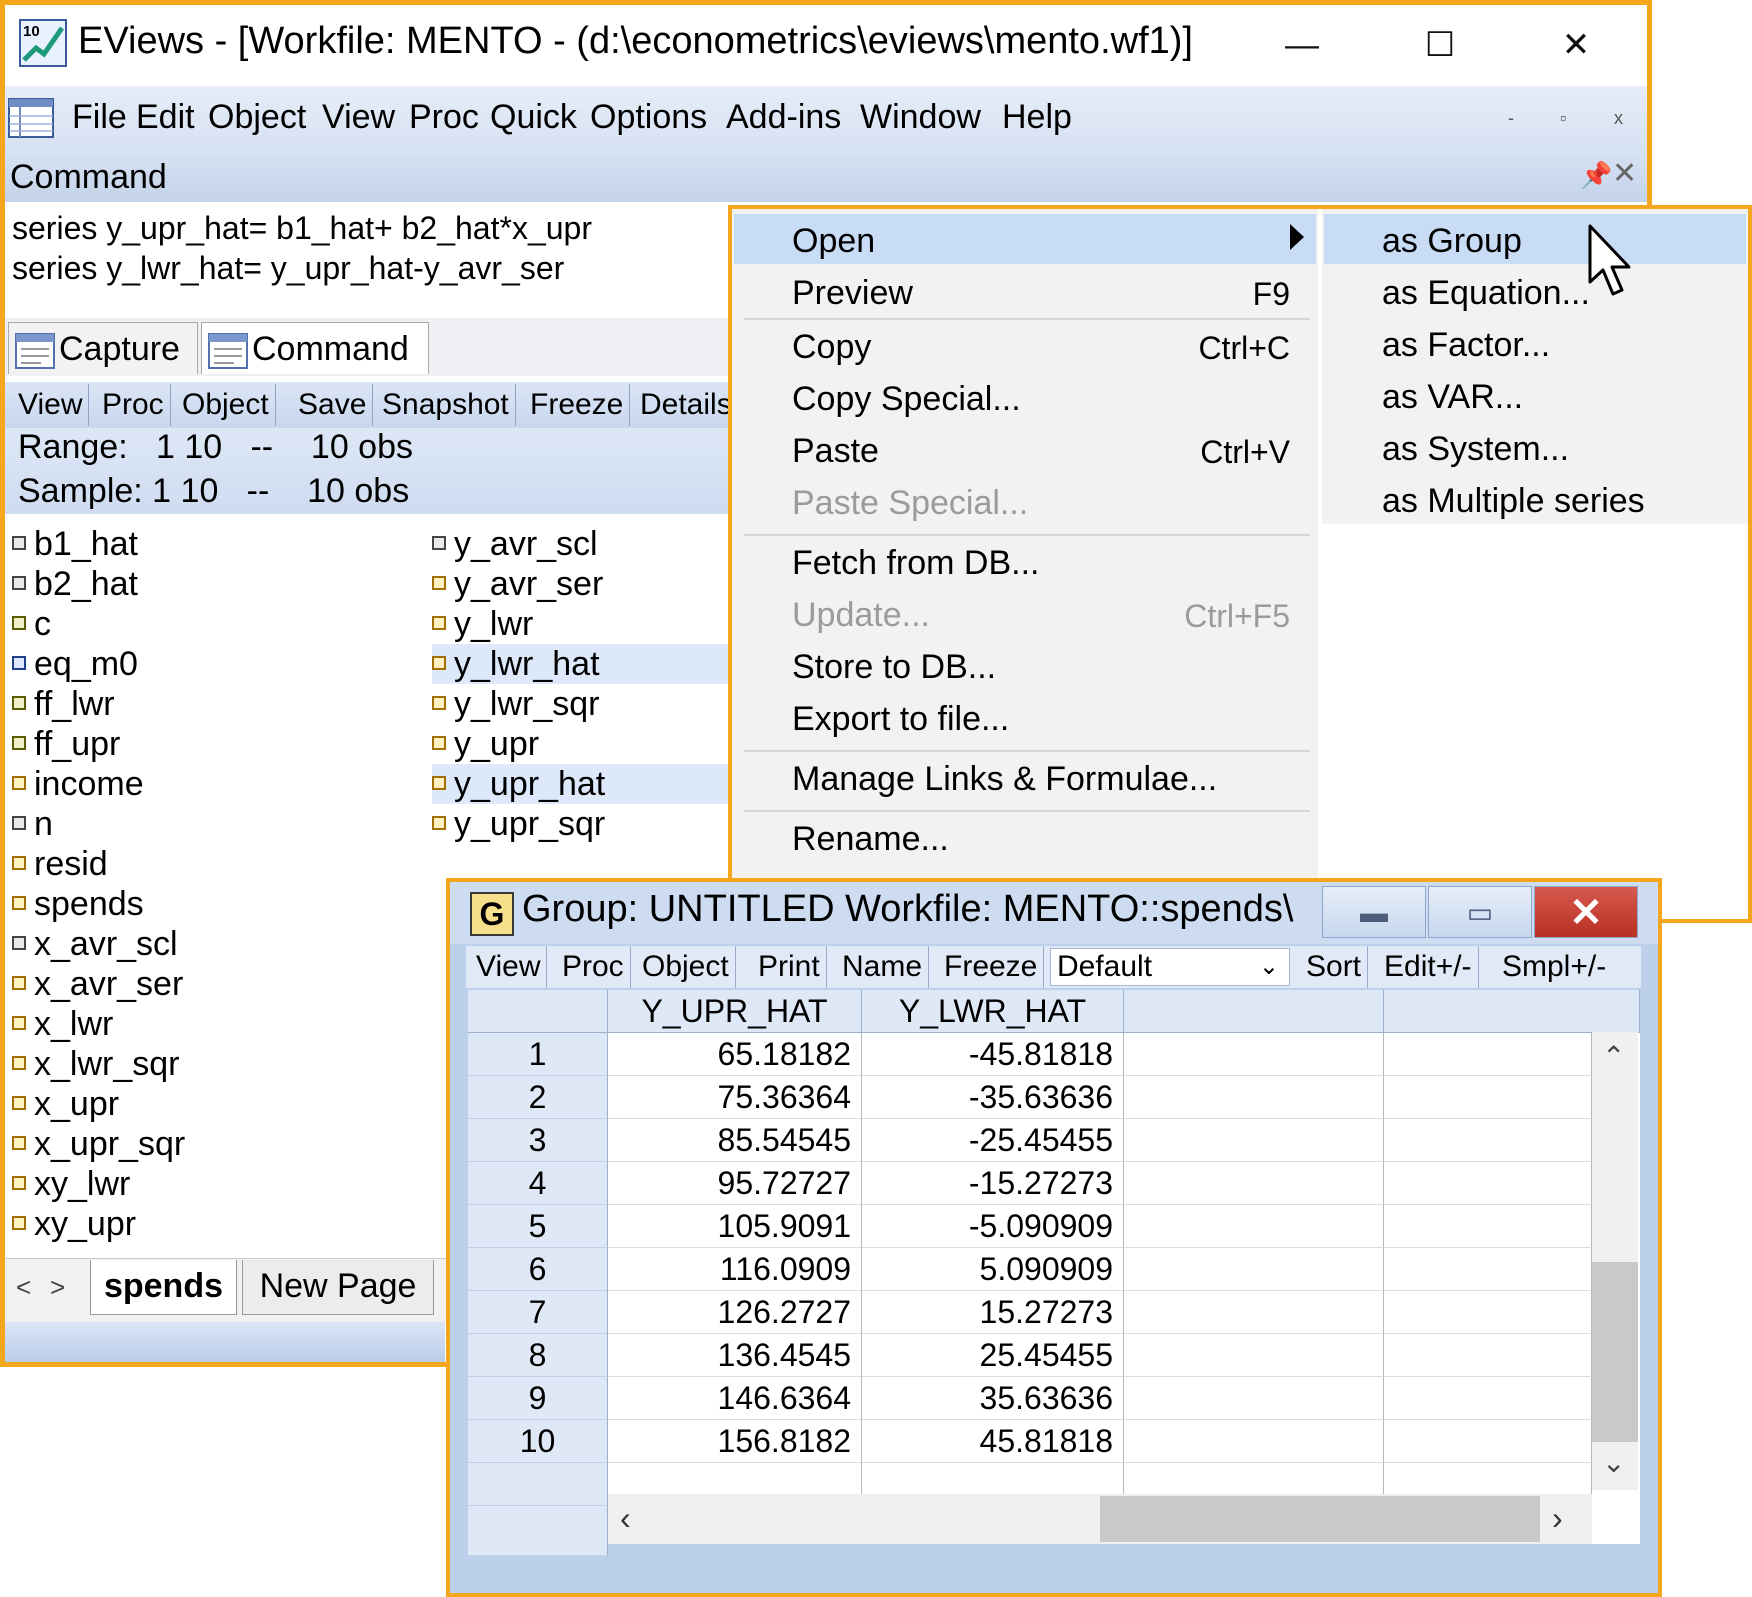  Describe the element at coordinates (226, 405) in the screenshot. I see `wf-object-button: Object` at that location.